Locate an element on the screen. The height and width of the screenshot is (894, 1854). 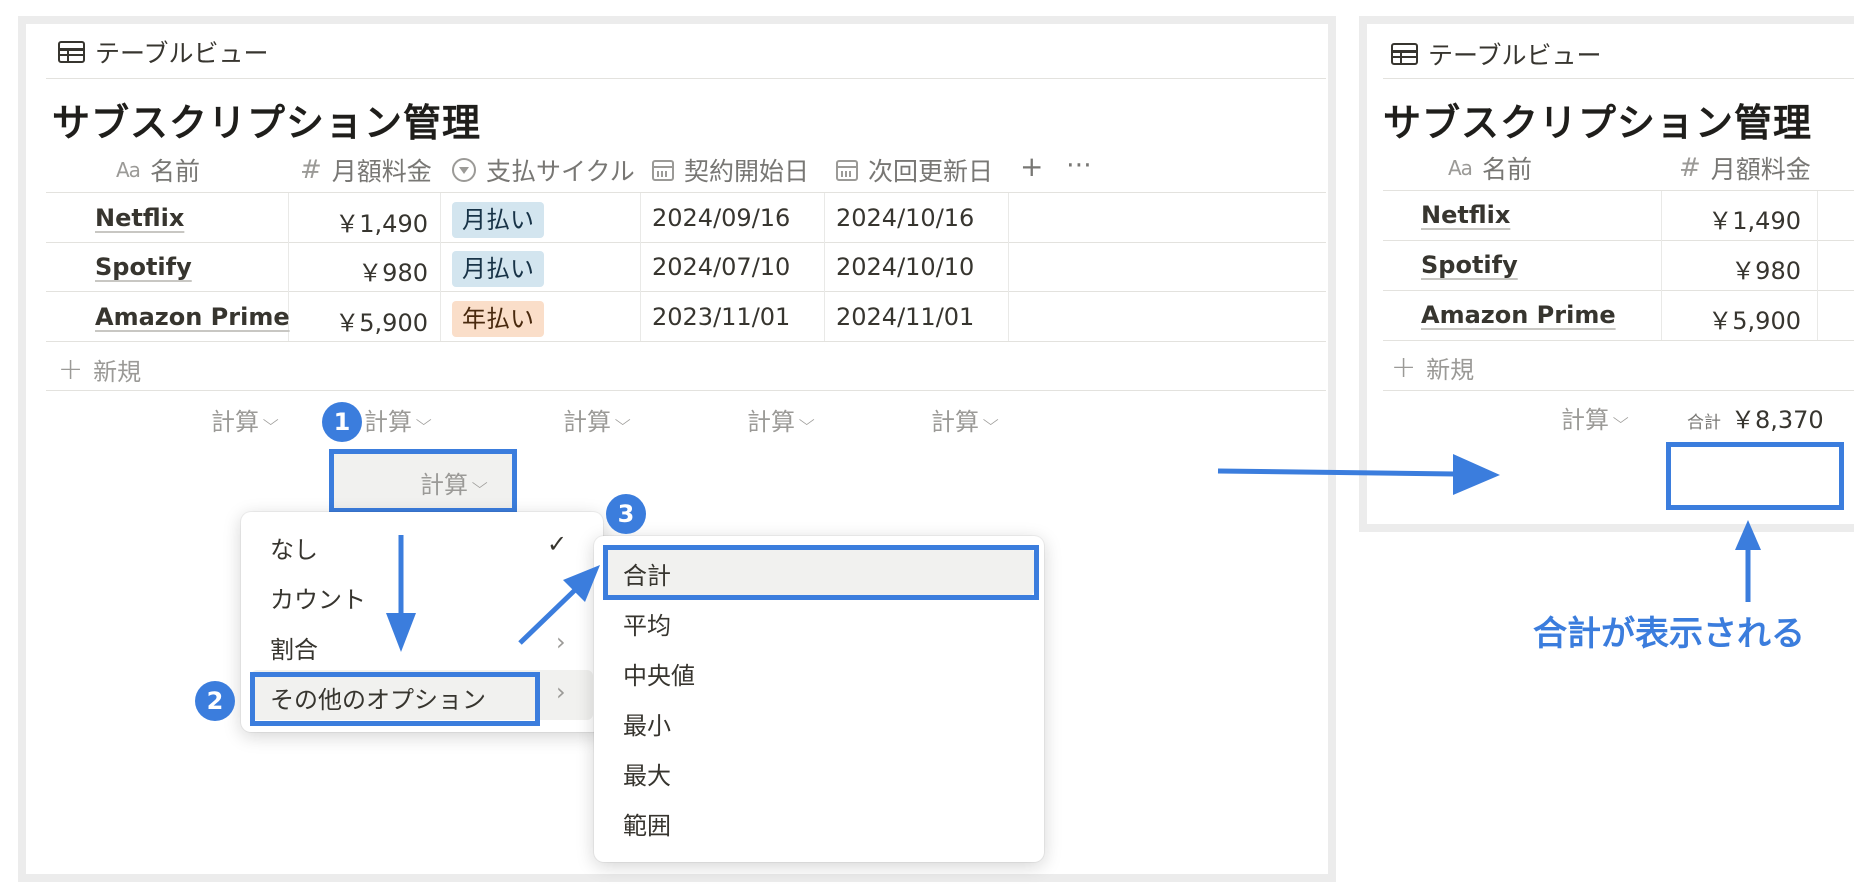
menu-item-min: 最小 is located at coordinates (647, 723).